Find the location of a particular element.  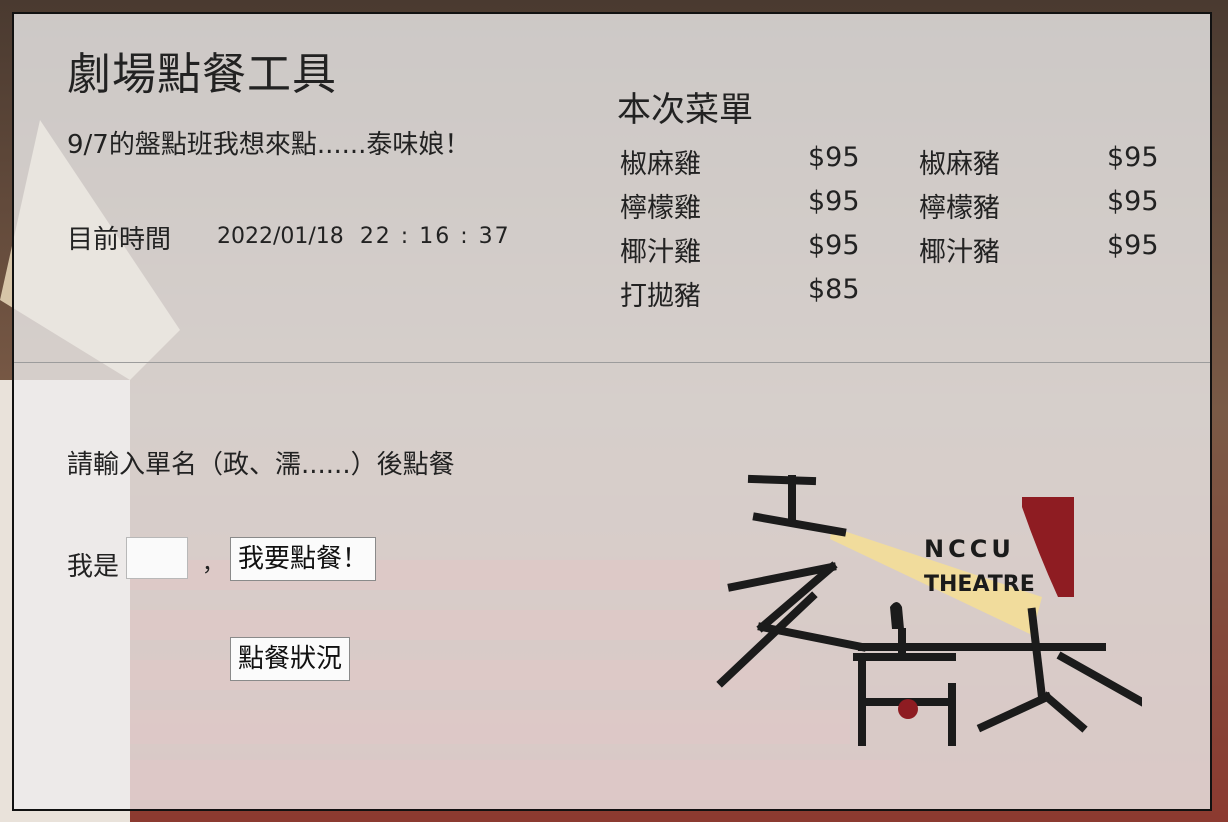

nccu-theatre-logo-icon: NCCU THEATRE is located at coordinates (929, 610).